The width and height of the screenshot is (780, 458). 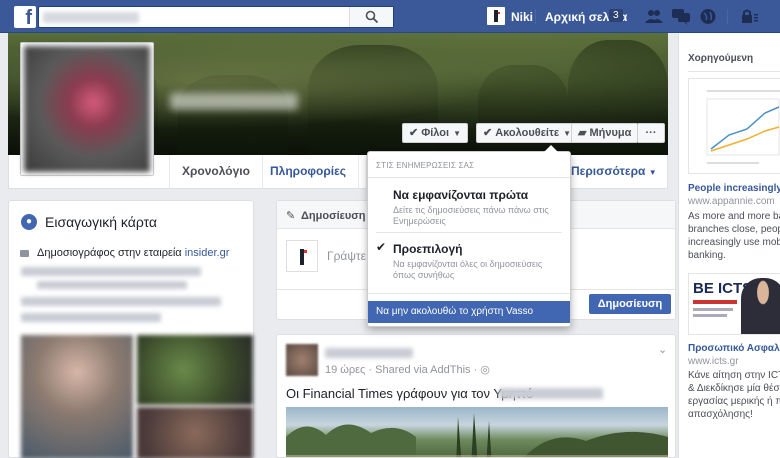 What do you see at coordinates (302, 360) in the screenshot?
I see `post-author-avatar` at bounding box center [302, 360].